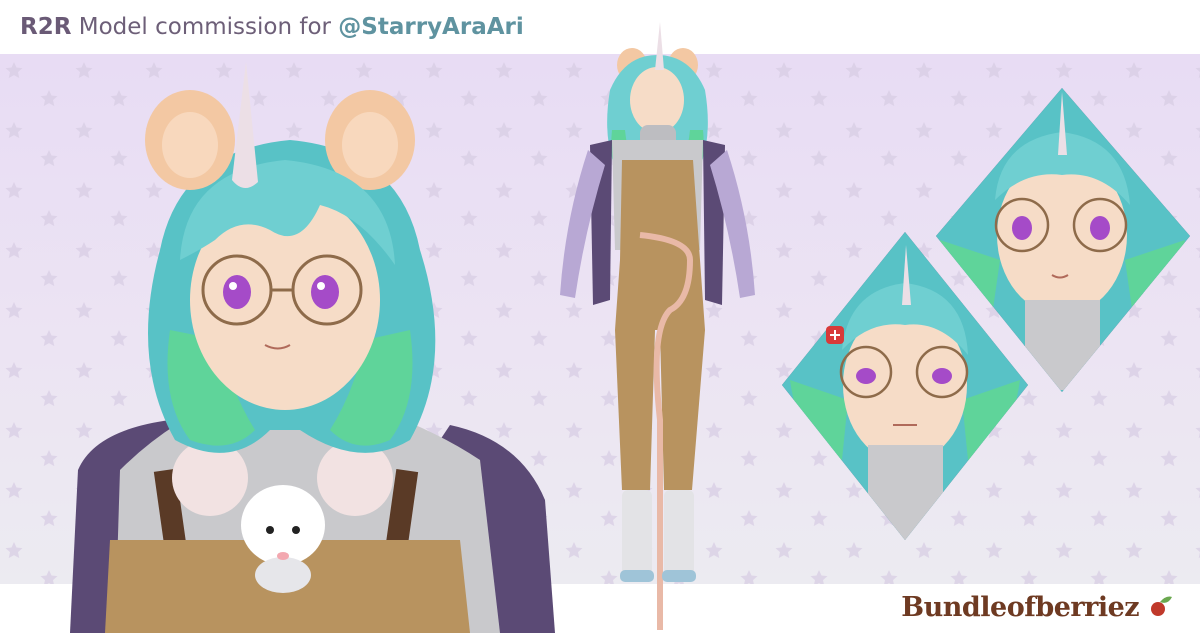  What do you see at coordinates (835, 335) in the screenshot?
I see `anger-mark-icon` at bounding box center [835, 335].